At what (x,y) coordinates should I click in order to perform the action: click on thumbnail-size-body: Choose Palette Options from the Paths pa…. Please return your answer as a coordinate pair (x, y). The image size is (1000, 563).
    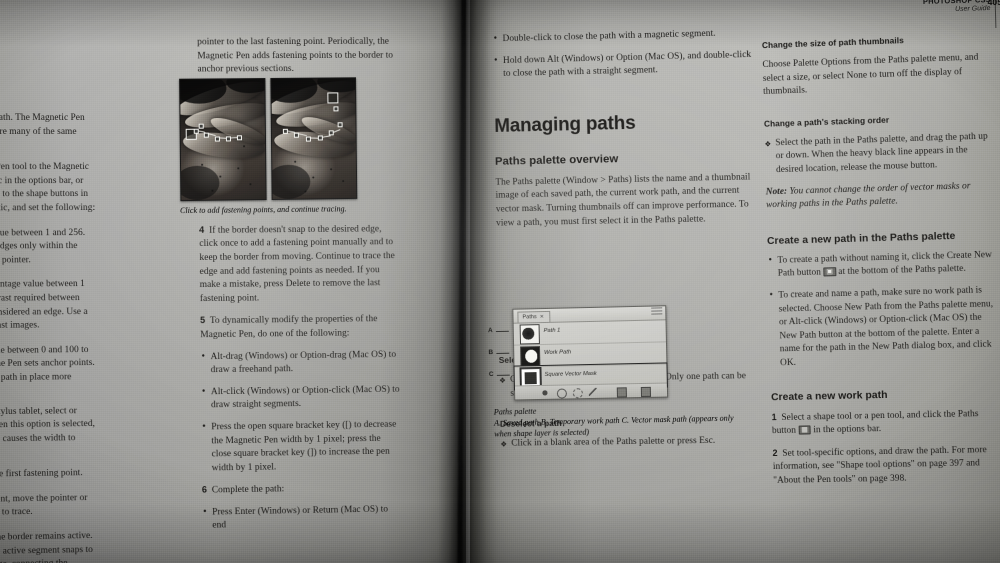
    Looking at the image, I should click on (870, 75).